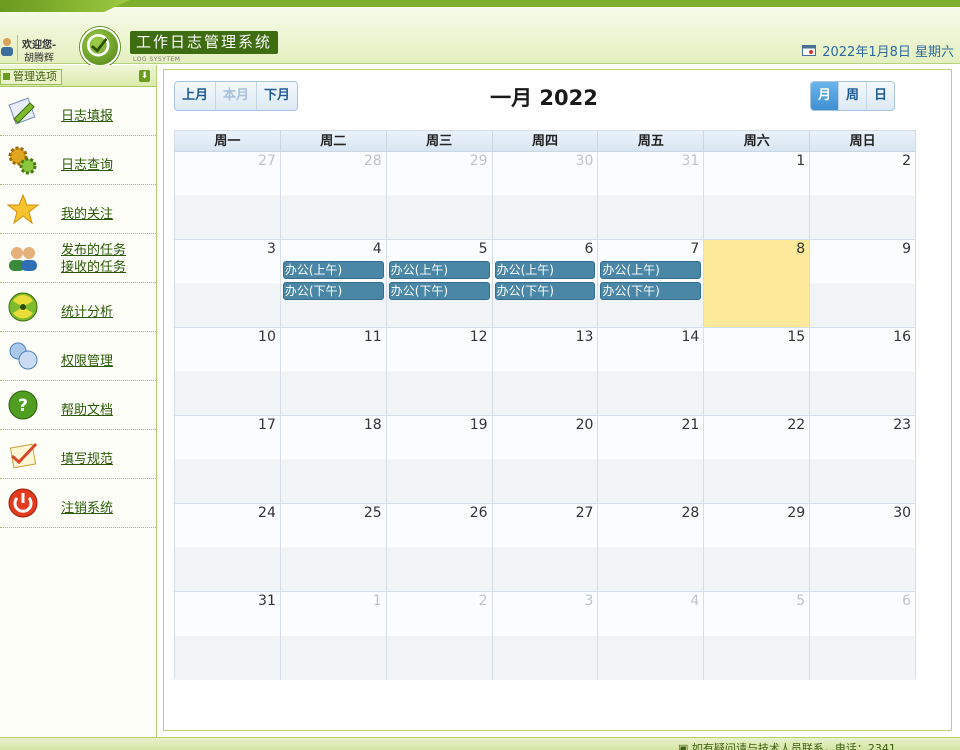  Describe the element at coordinates (23, 405) in the screenshot. I see `help-icon: ?` at that location.